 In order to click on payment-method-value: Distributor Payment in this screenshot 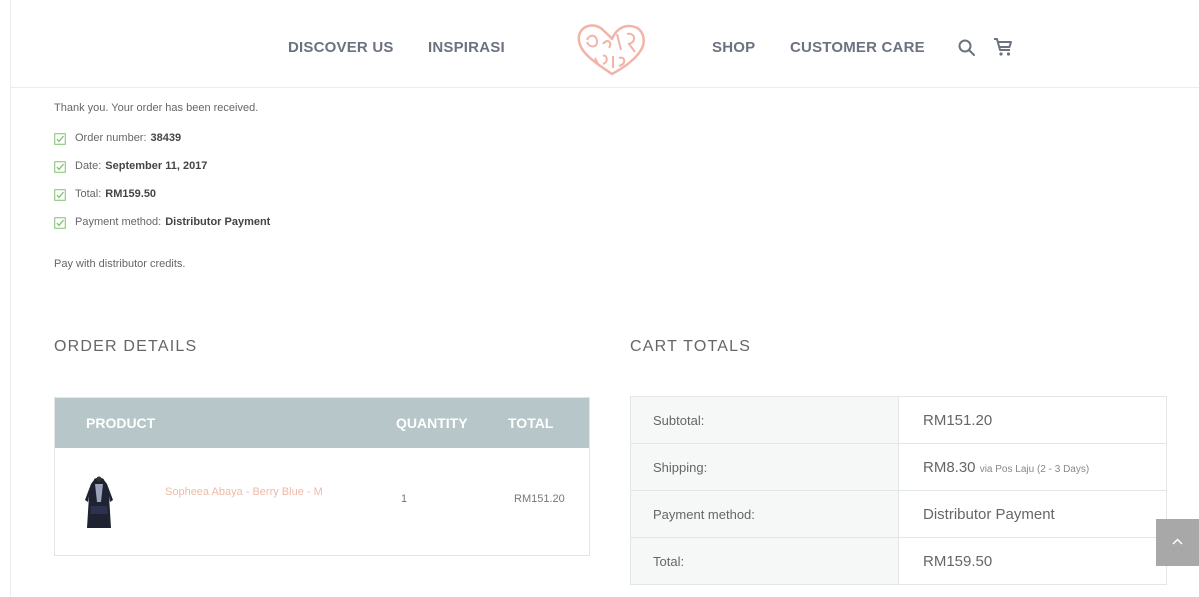, I will do `click(218, 222)`.